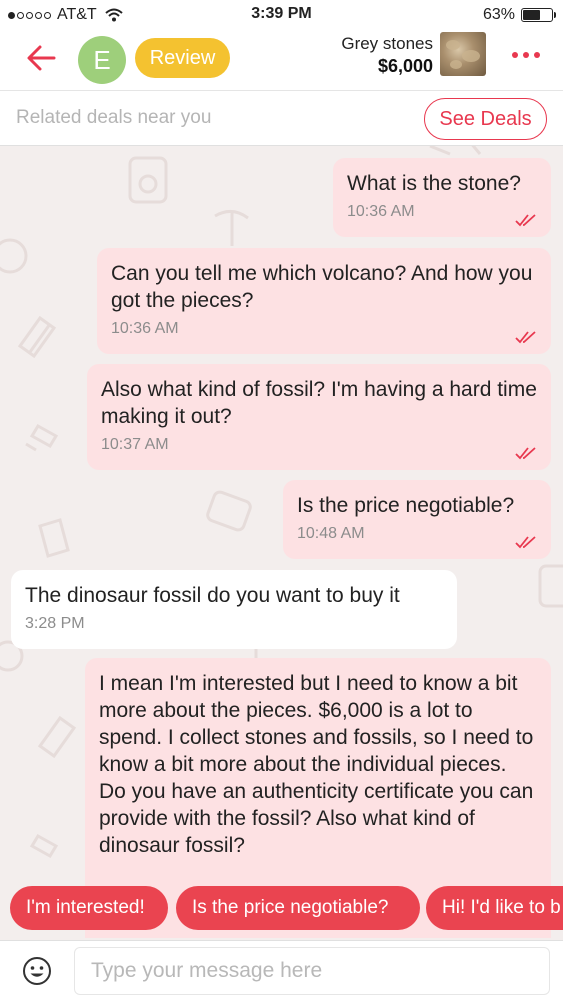 The image size is (563, 1000). I want to click on message-input-bar, so click(281, 970).